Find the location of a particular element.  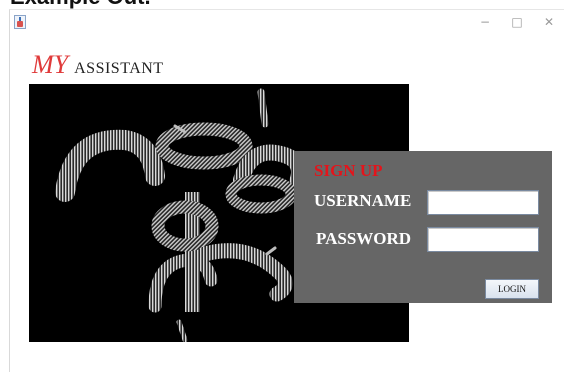

login-button: LOGIN is located at coordinates (512, 289).